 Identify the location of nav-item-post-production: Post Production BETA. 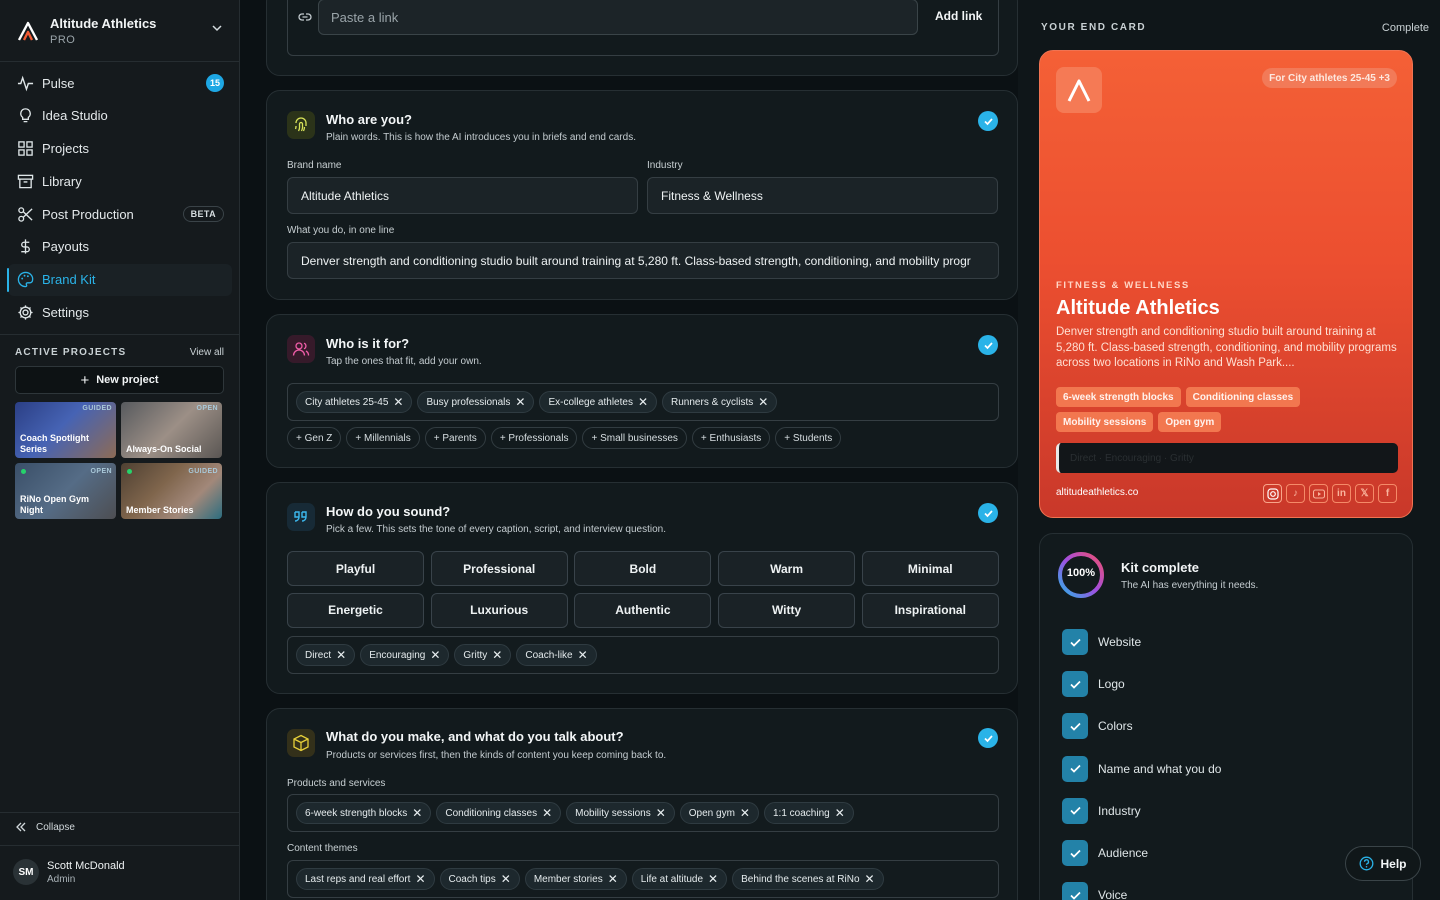
(120, 214).